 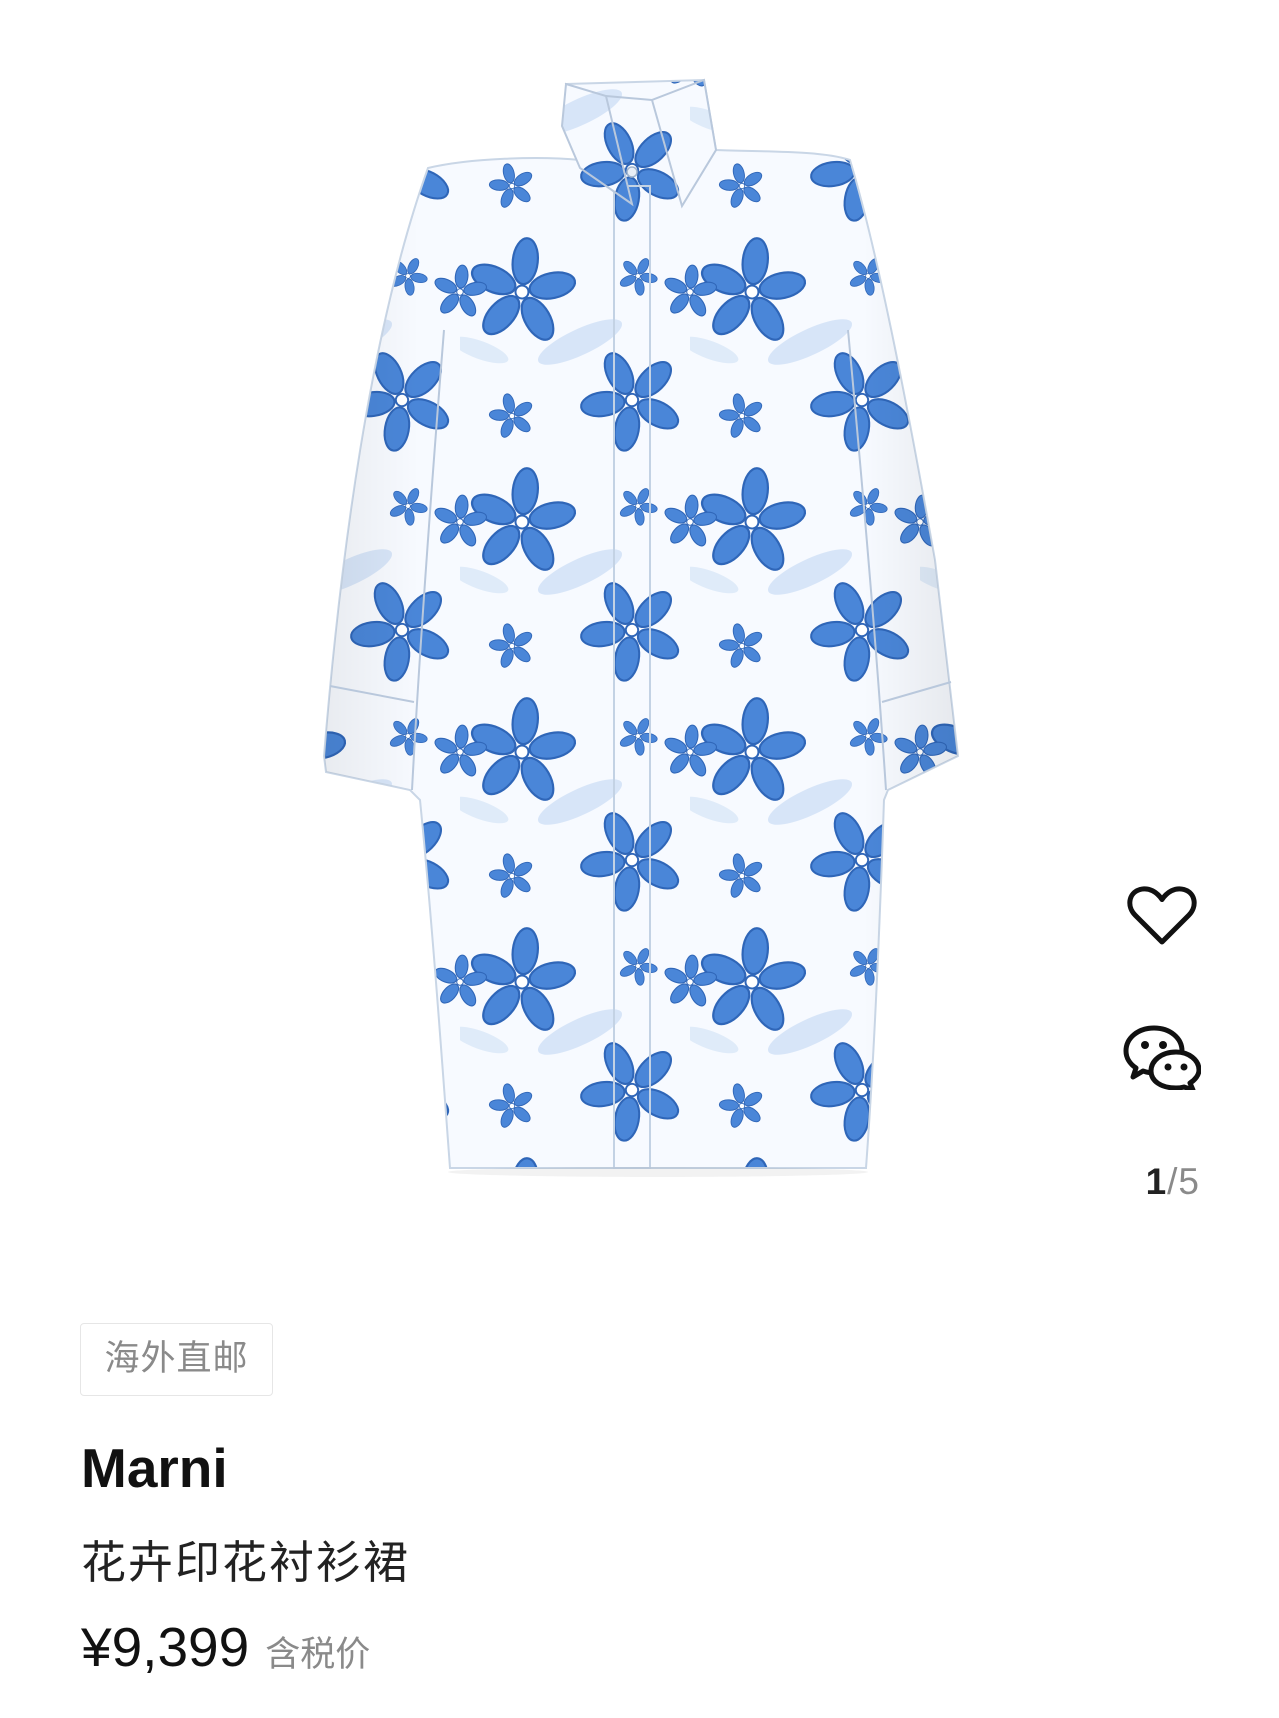 What do you see at coordinates (632, 667) in the screenshot?
I see `dress-placket` at bounding box center [632, 667].